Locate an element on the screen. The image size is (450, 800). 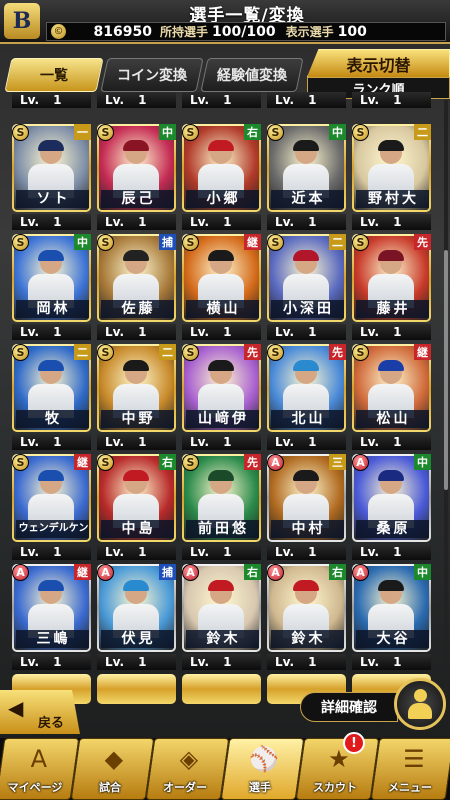
player-card: 佐藤 S 捕 Lv. 1 is located at coordinates (136, 287).